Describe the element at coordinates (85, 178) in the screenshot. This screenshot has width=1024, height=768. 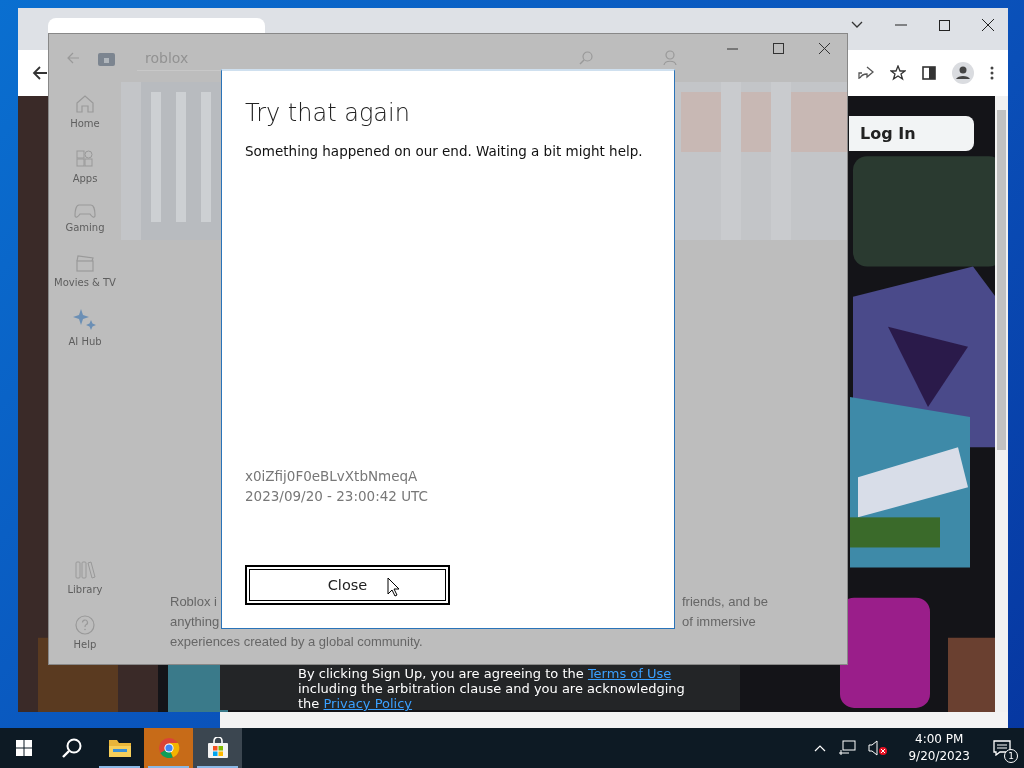
I see `nav-label: Apps` at that location.